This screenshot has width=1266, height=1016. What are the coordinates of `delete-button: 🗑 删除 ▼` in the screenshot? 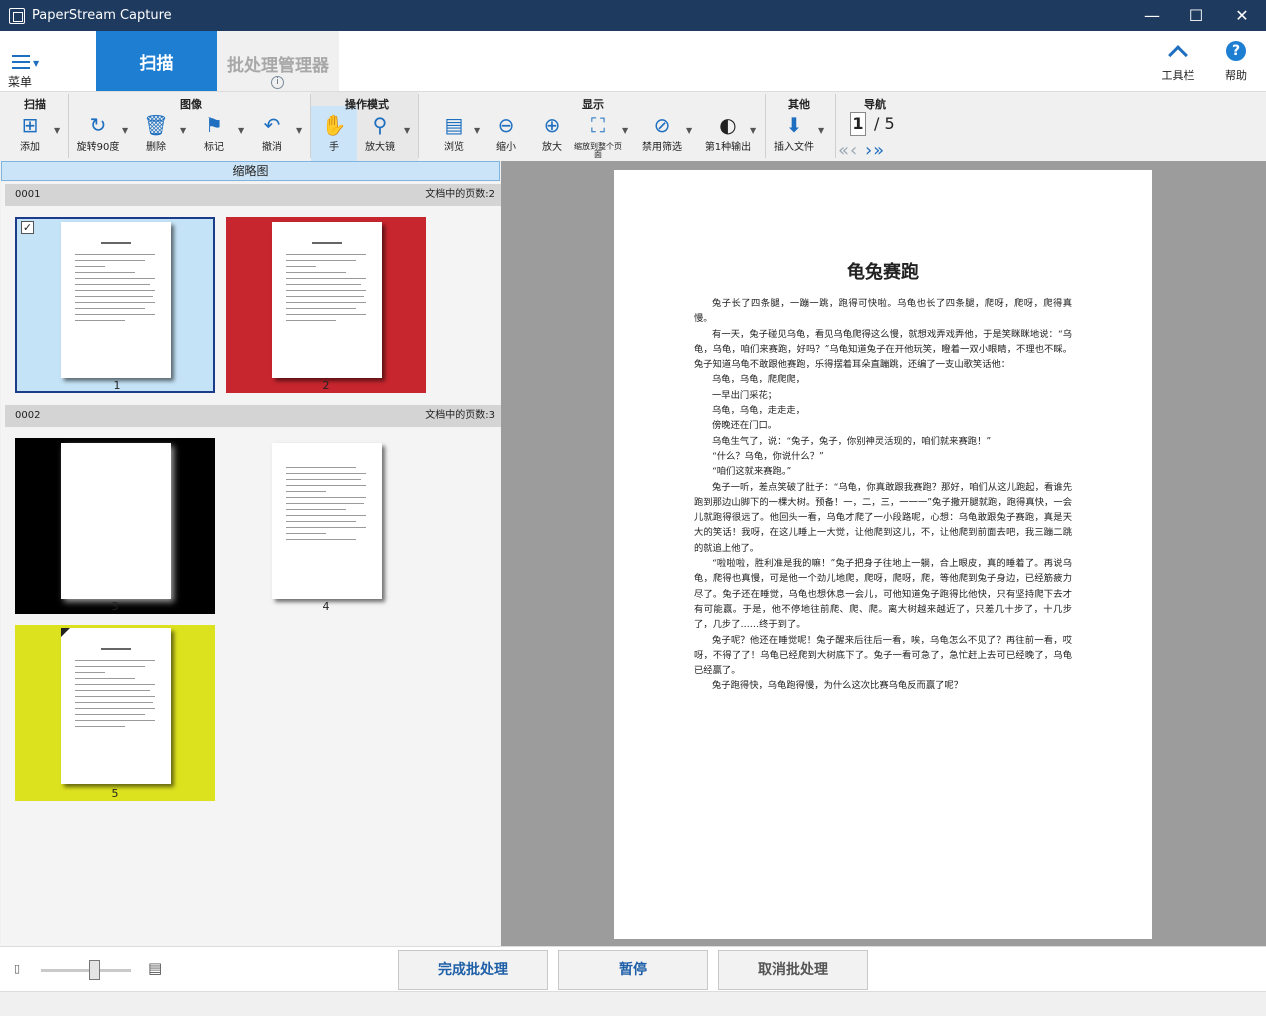 It's located at (156, 132).